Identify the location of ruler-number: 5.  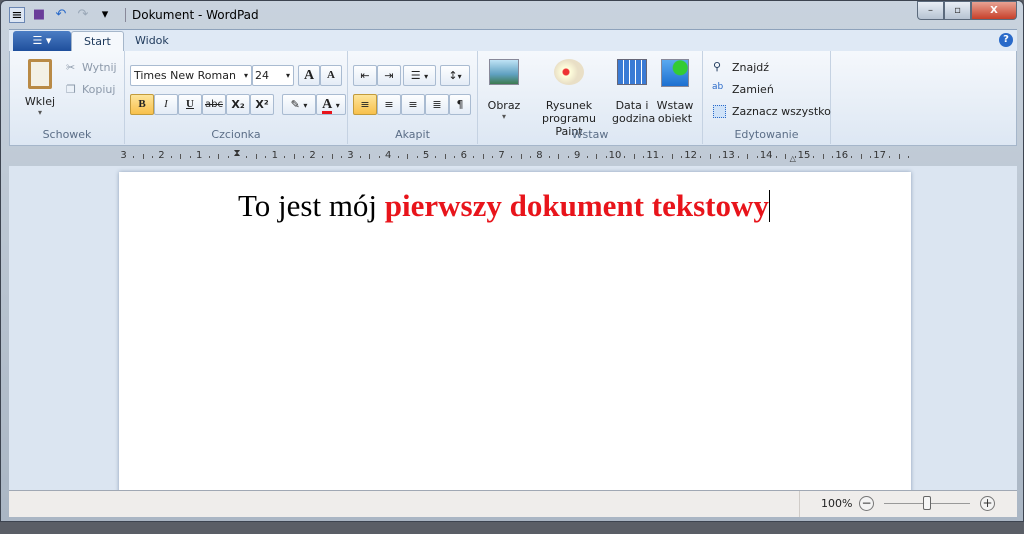
(426, 155).